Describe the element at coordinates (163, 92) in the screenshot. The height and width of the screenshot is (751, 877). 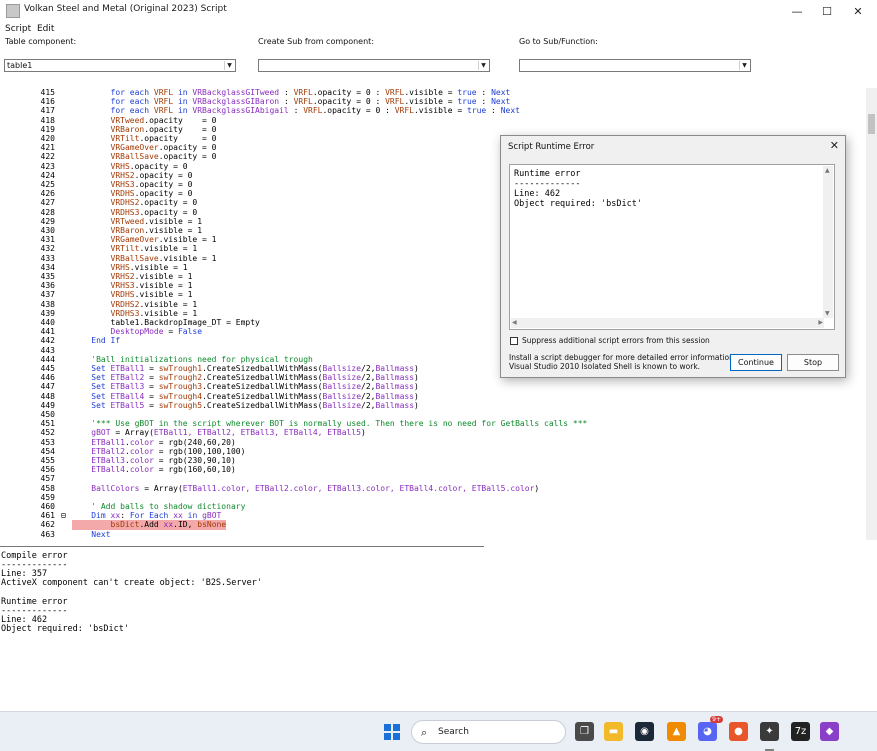
I see `code-token: VRFL` at that location.